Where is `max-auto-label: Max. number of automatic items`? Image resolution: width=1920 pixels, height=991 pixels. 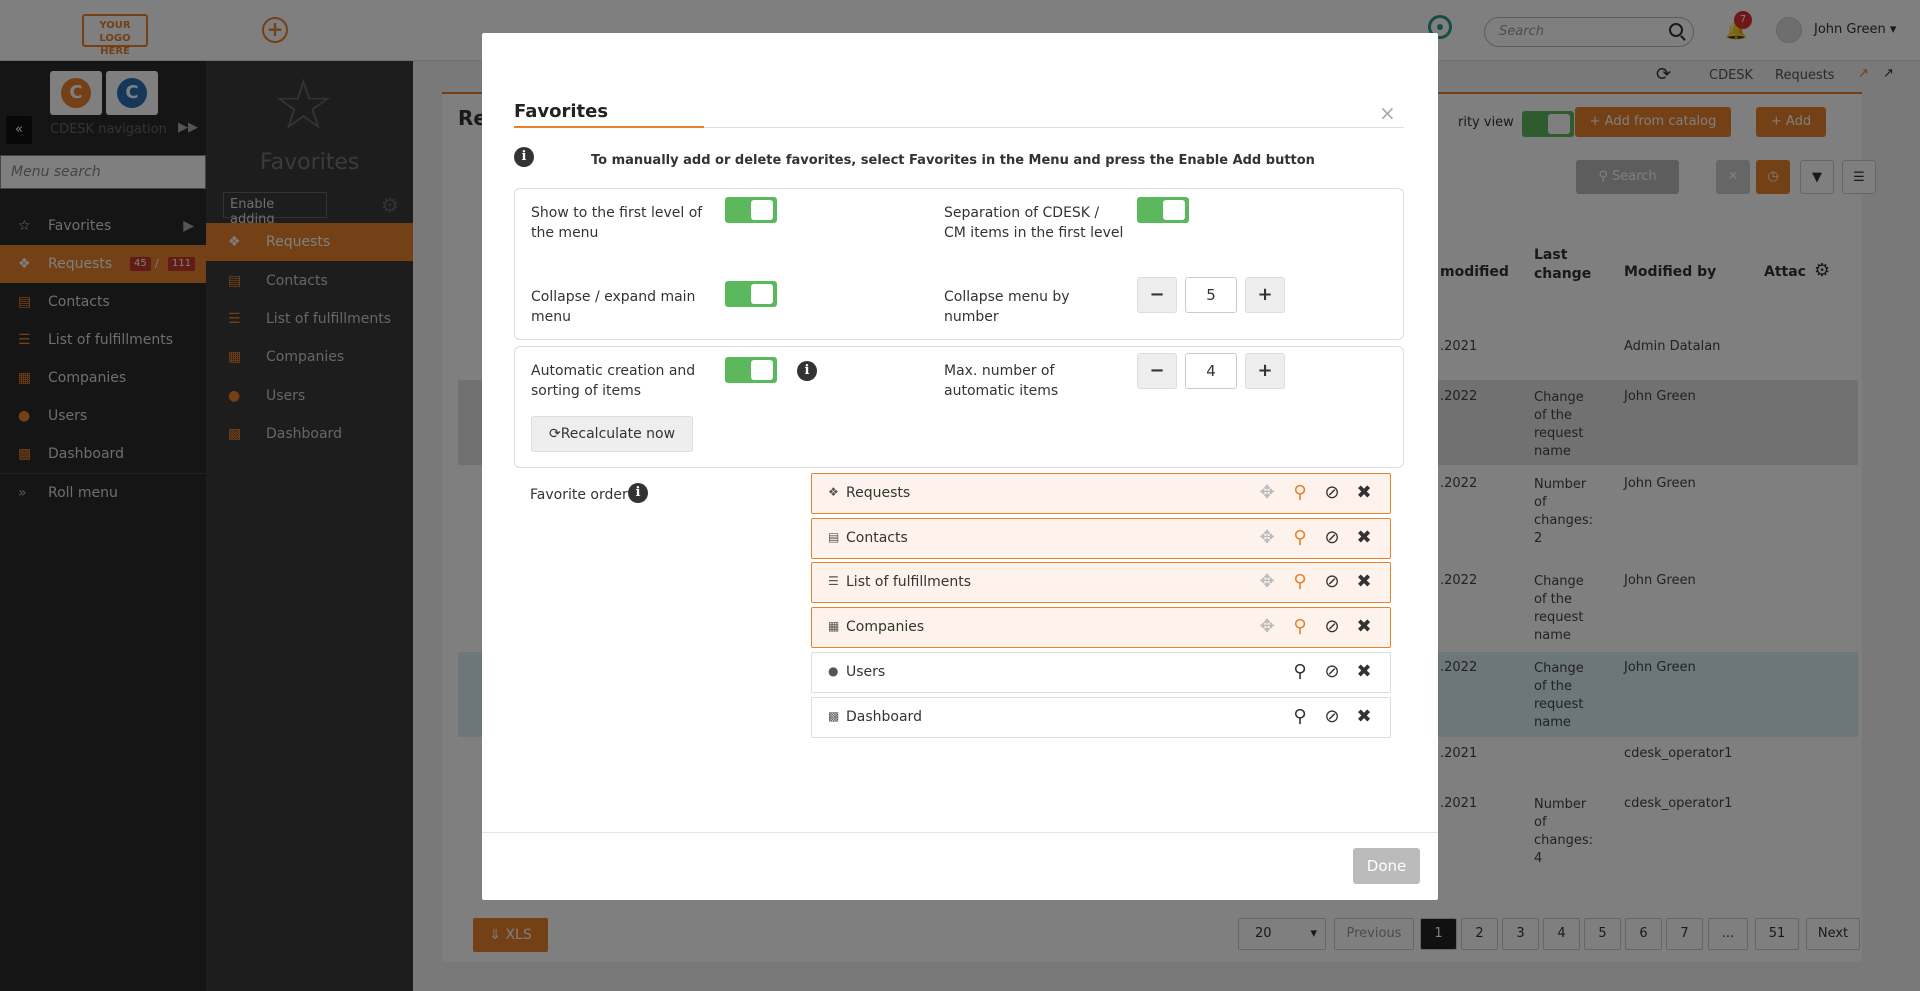 max-auto-label: Max. number of automatic items is located at coordinates (1001, 381).